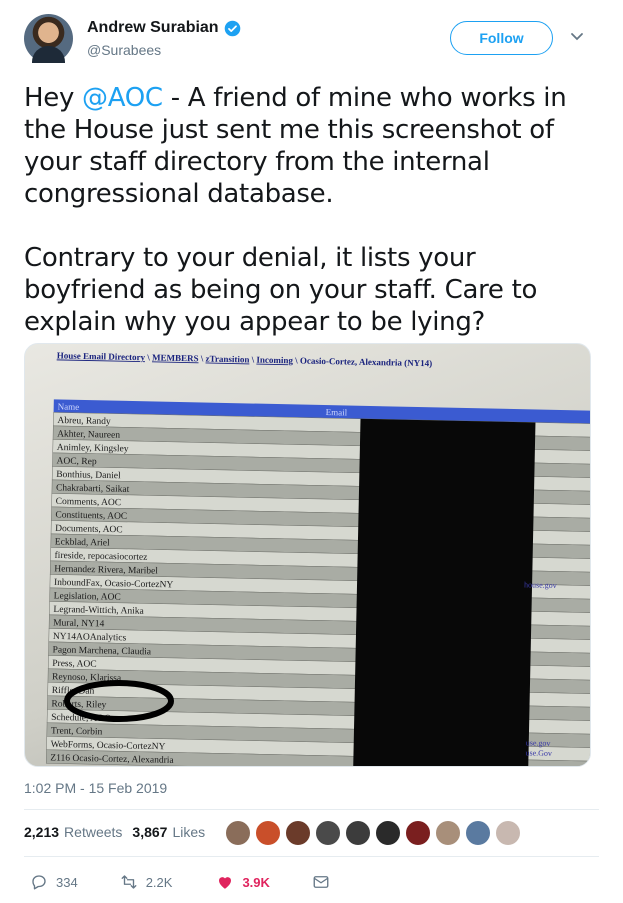  What do you see at coordinates (78, 704) in the screenshot?
I see `directory-row-name: Roberts, Riley` at bounding box center [78, 704].